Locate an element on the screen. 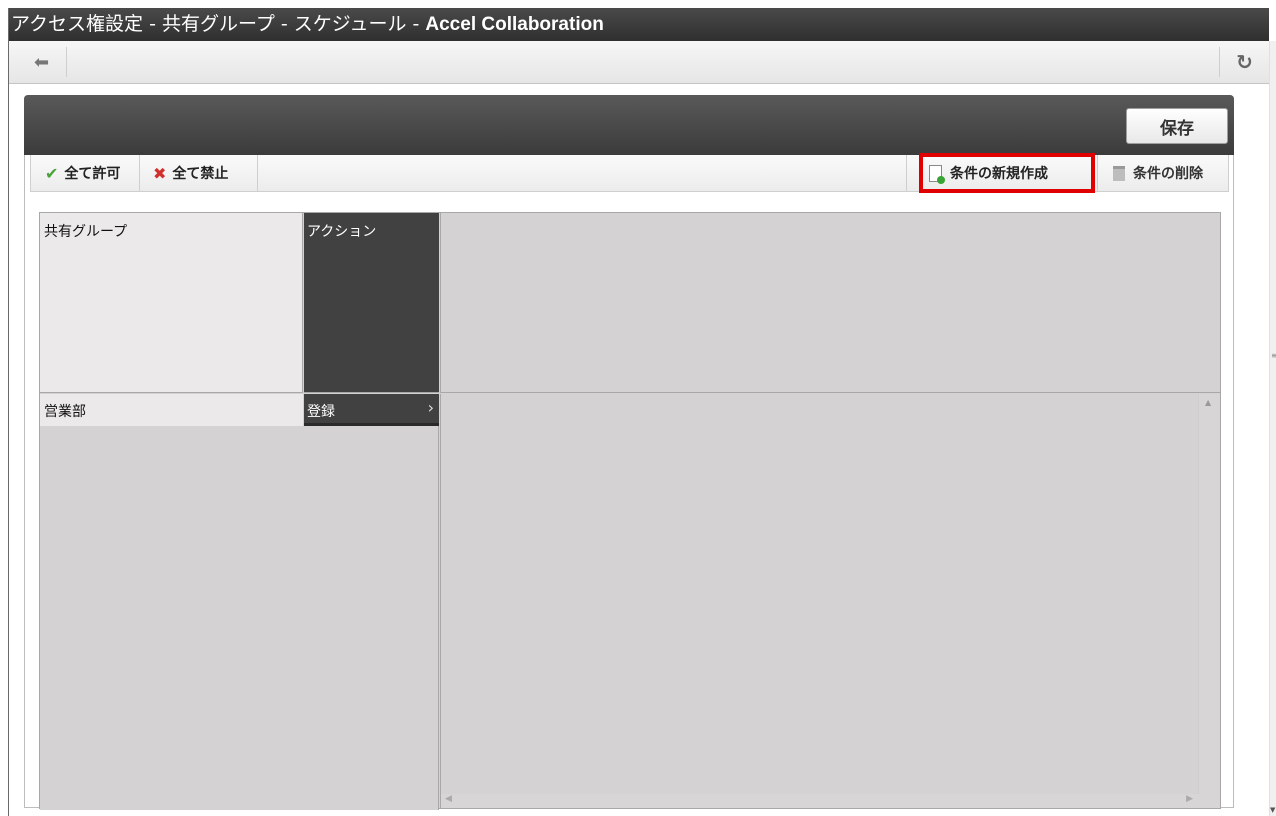 Image resolution: width=1276 pixels, height=816 pixels. save-button: 保存 is located at coordinates (1177, 126).